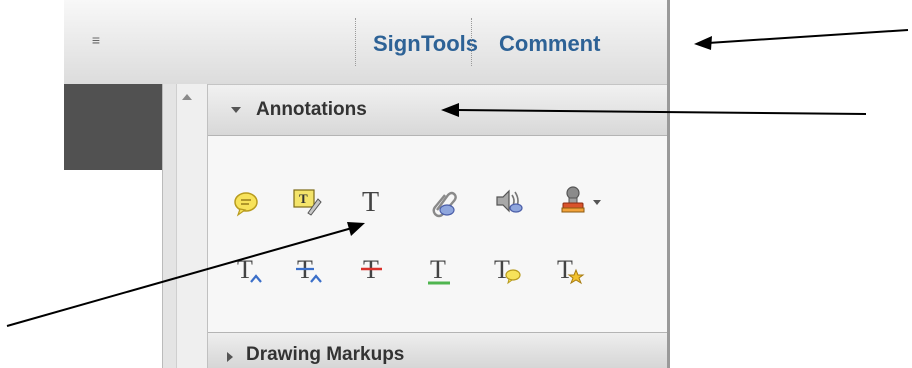 This screenshot has height=368, width=912. I want to click on text-note-icon: T, so click(508, 271).